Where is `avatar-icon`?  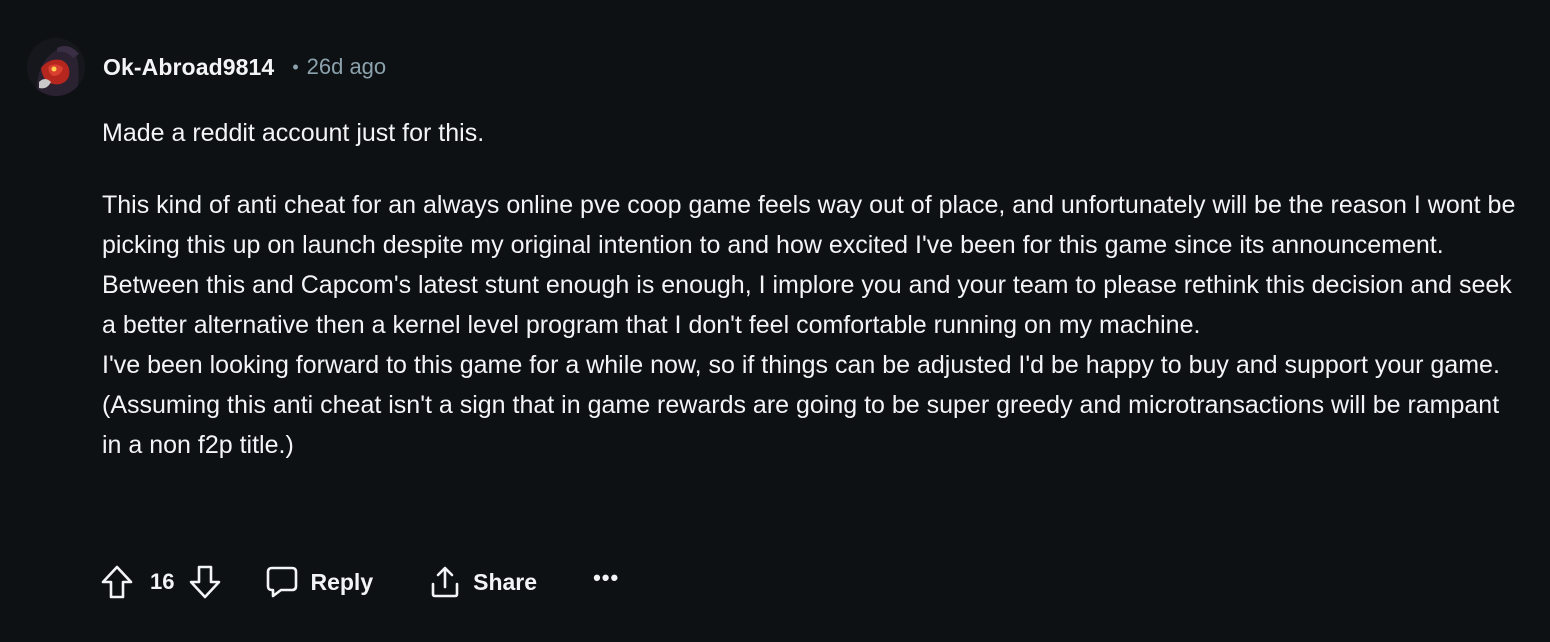
avatar-icon is located at coordinates (56, 67).